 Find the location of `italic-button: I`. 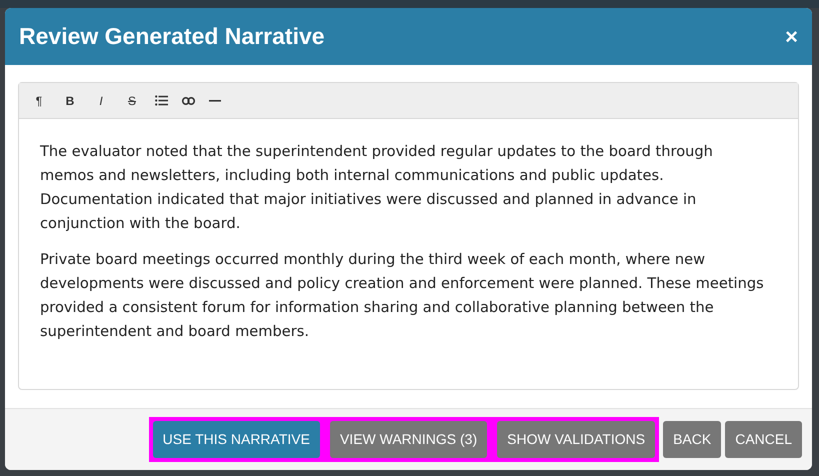

italic-button: I is located at coordinates (101, 101).